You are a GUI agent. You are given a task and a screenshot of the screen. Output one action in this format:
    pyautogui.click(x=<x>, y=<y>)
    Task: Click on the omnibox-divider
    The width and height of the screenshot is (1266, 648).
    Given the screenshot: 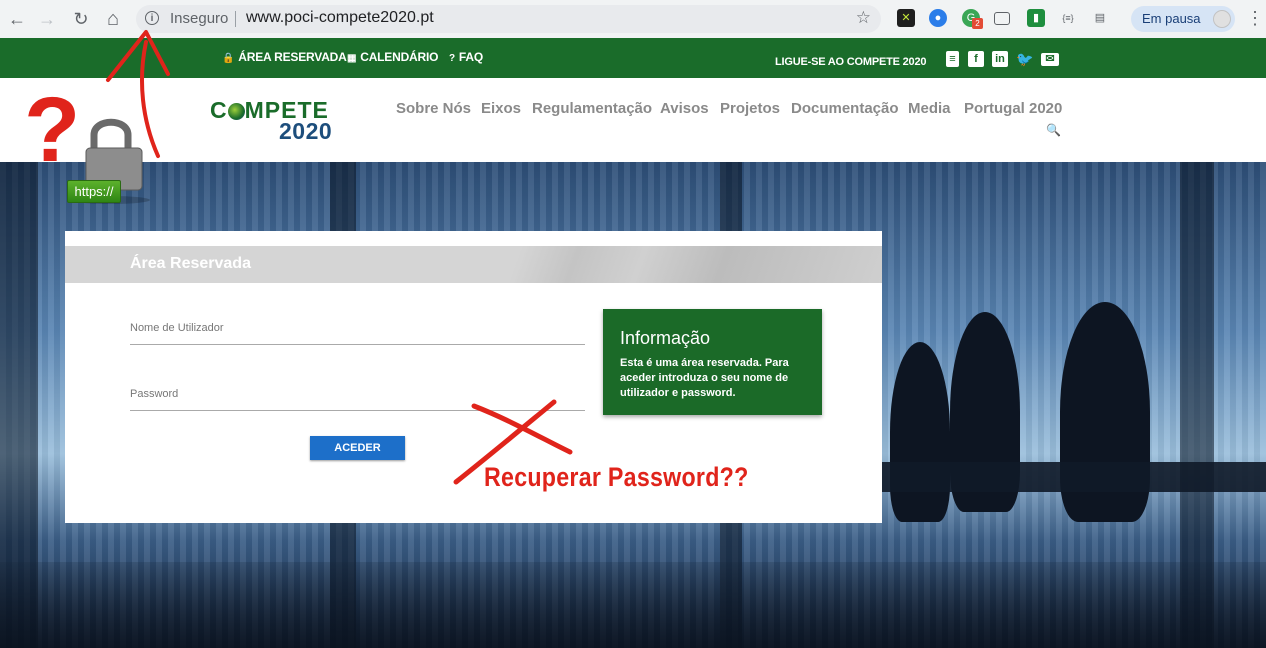 What is the action you would take?
    pyautogui.click(x=235, y=19)
    